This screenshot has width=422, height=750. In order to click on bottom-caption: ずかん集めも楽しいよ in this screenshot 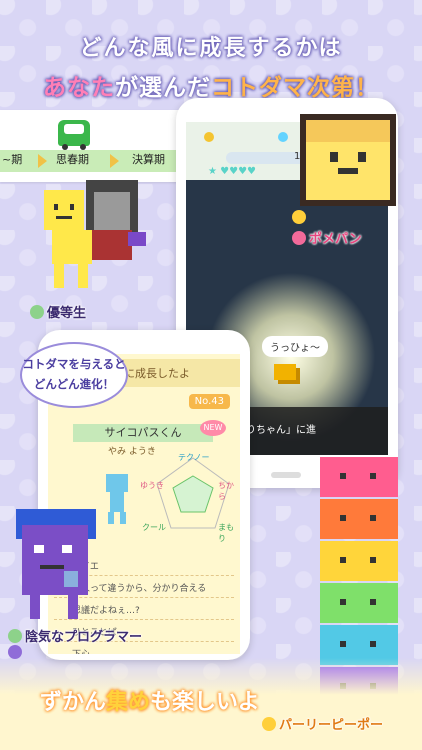, I will do `click(150, 700)`.